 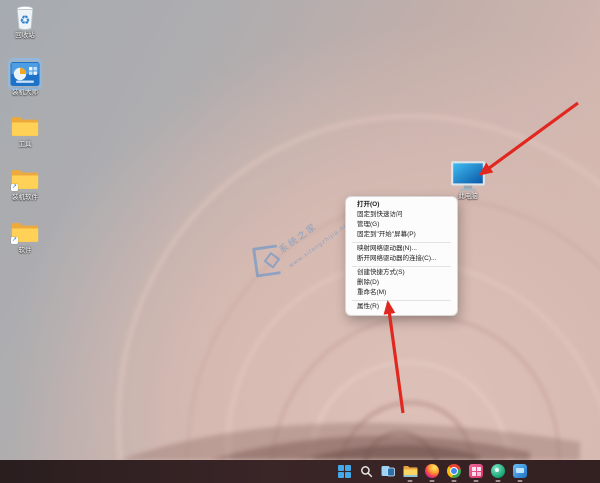 What do you see at coordinates (401, 235) in the screenshot?
I see `menu-item-pin-to-start: 固定到"开始"屏幕(P)` at bounding box center [401, 235].